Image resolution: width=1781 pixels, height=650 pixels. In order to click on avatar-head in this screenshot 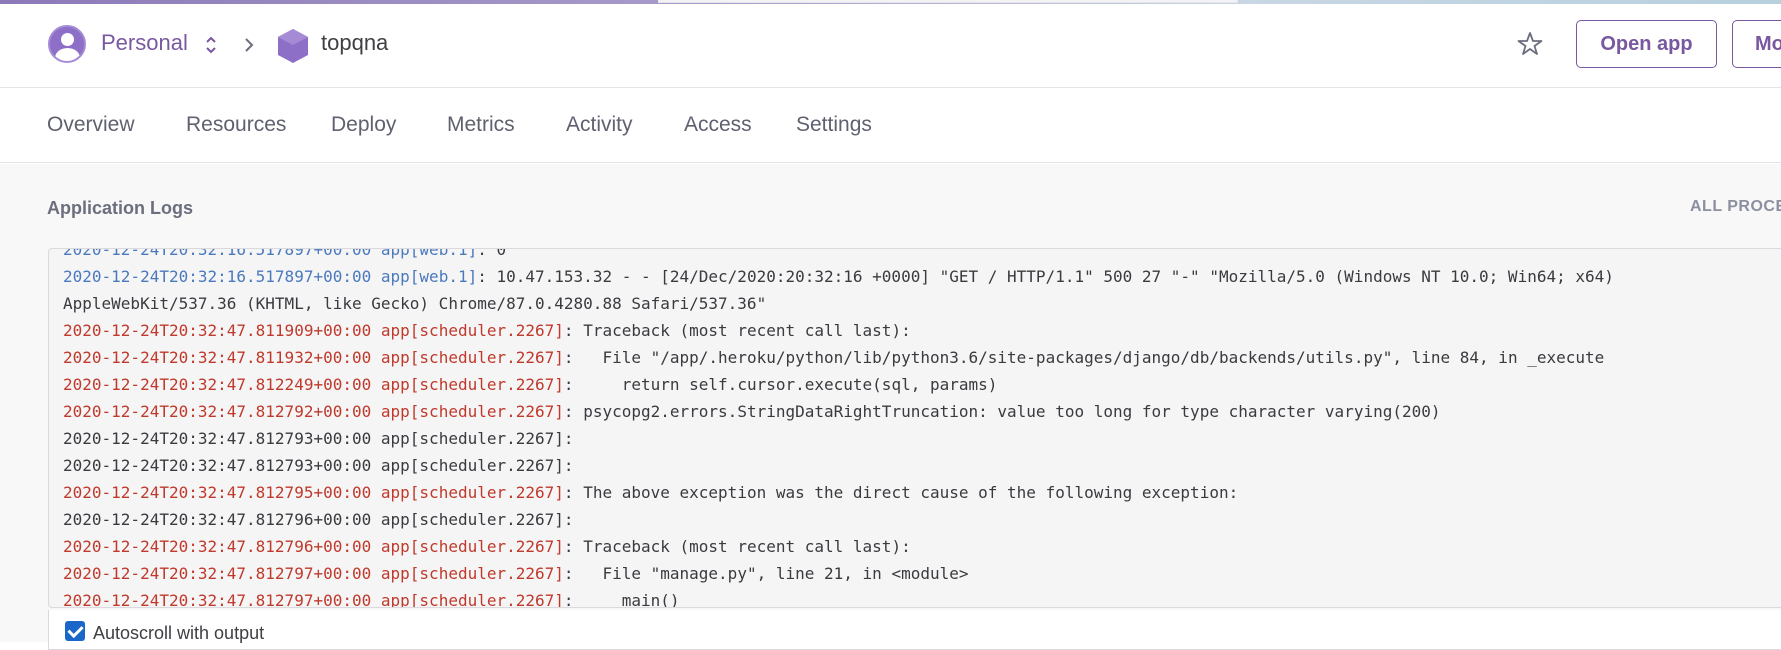, I will do `click(67, 39)`.